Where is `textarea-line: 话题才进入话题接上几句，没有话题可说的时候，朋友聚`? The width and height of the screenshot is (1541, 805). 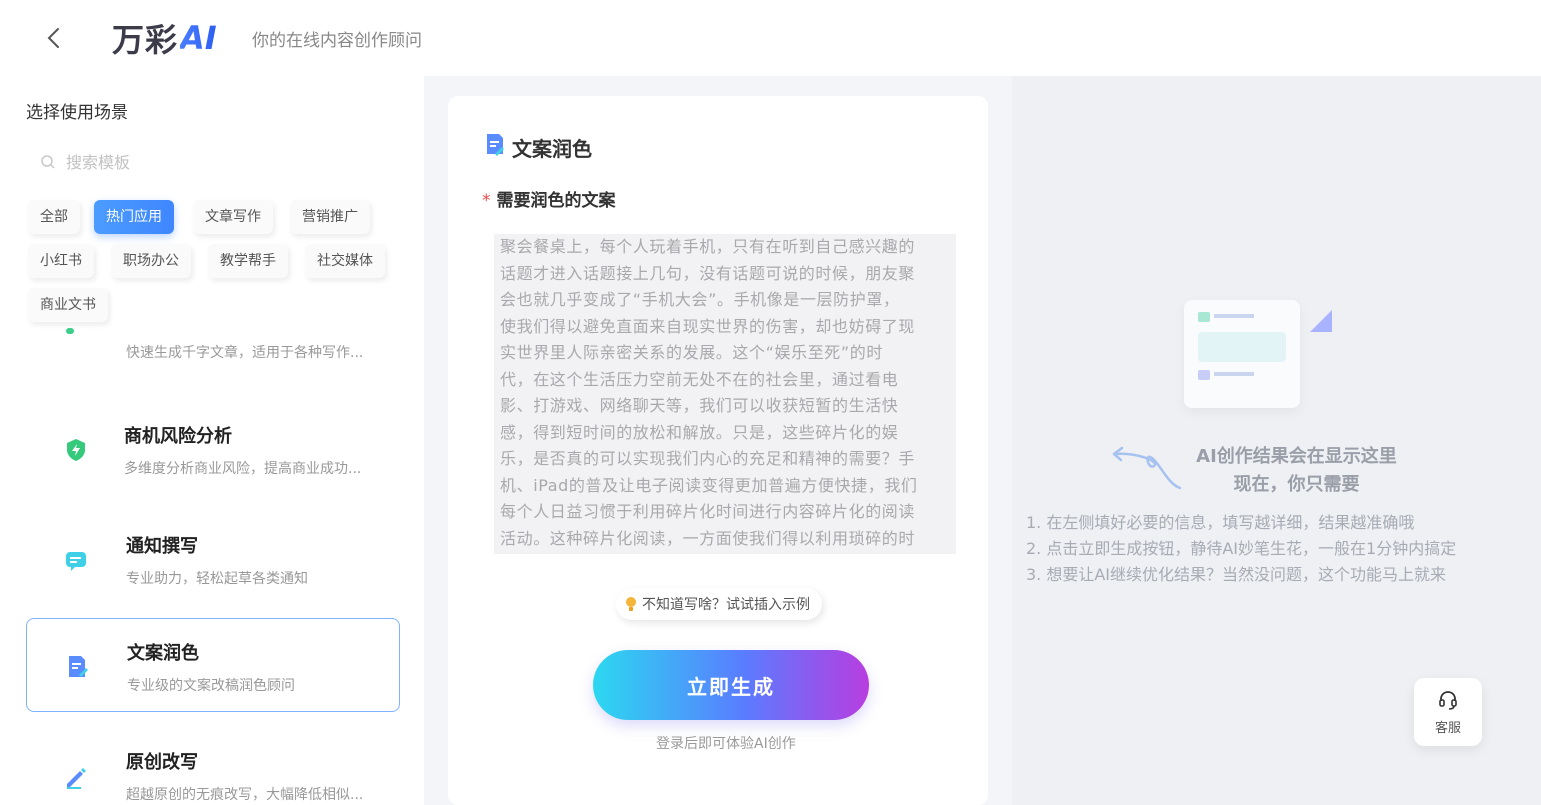 textarea-line: 话题才进入话题接上几句，没有话题可说的时候，朋友聚 is located at coordinates (708, 273).